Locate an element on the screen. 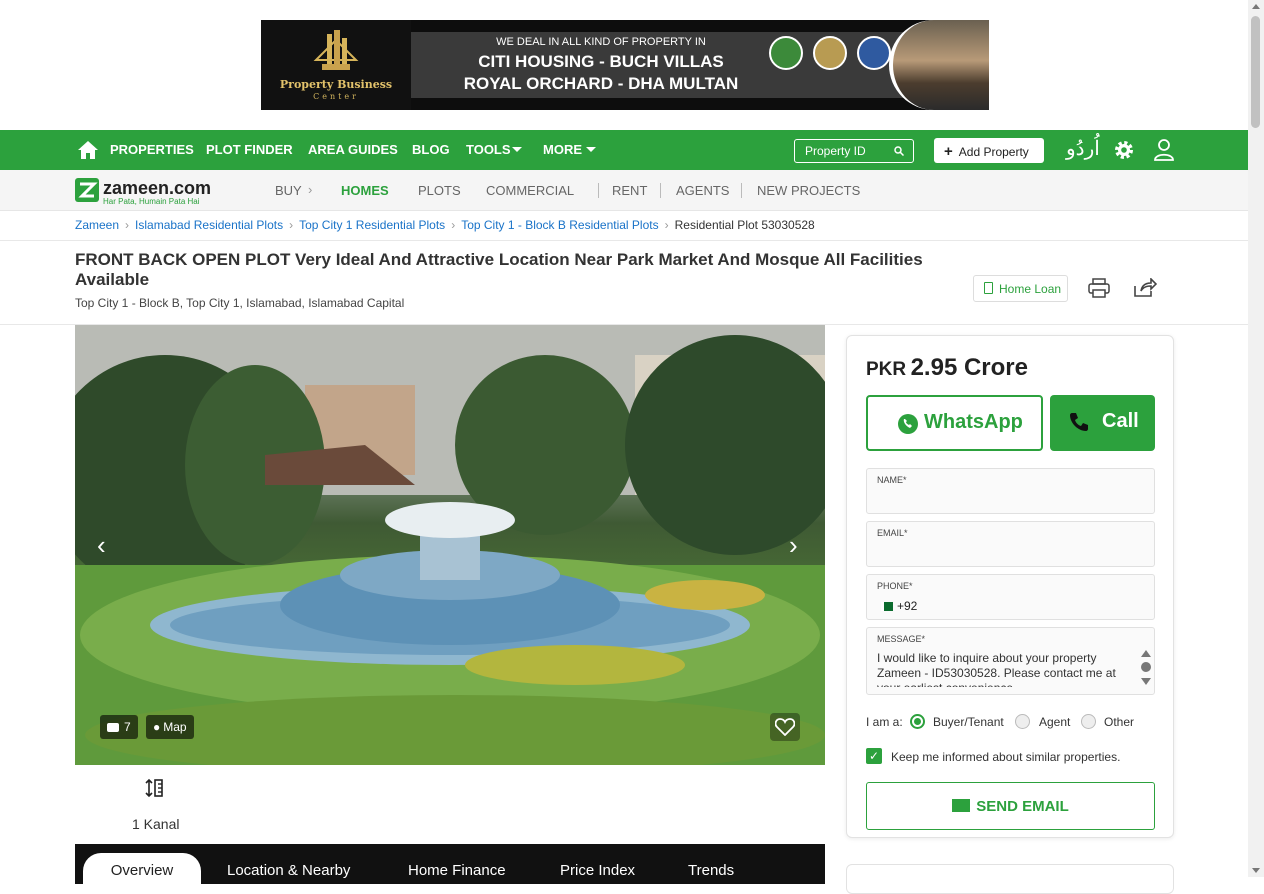  price: PKR 2.95 Crore is located at coordinates (947, 368).